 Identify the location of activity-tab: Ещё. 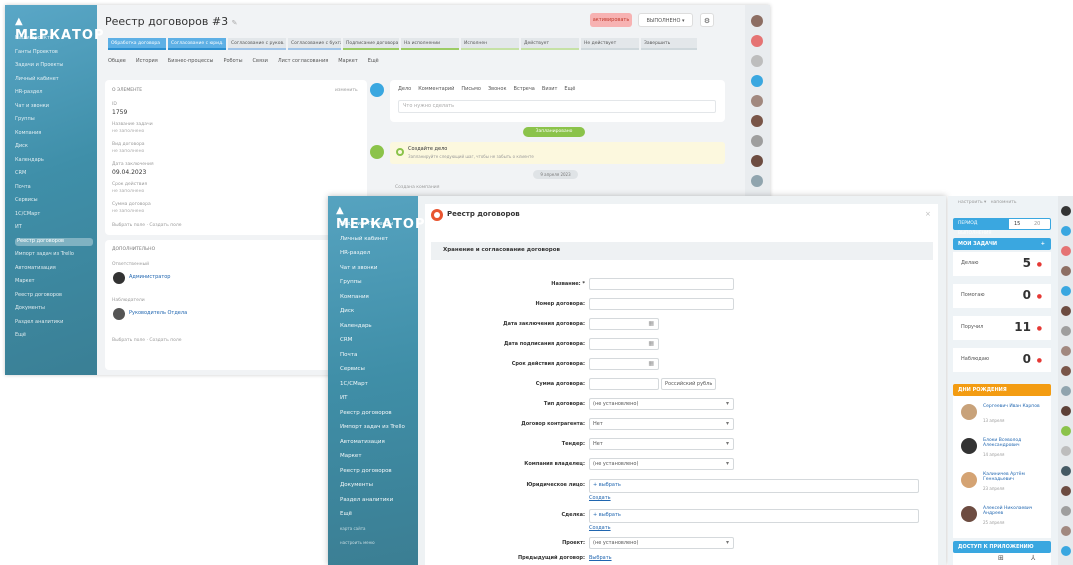
(569, 89).